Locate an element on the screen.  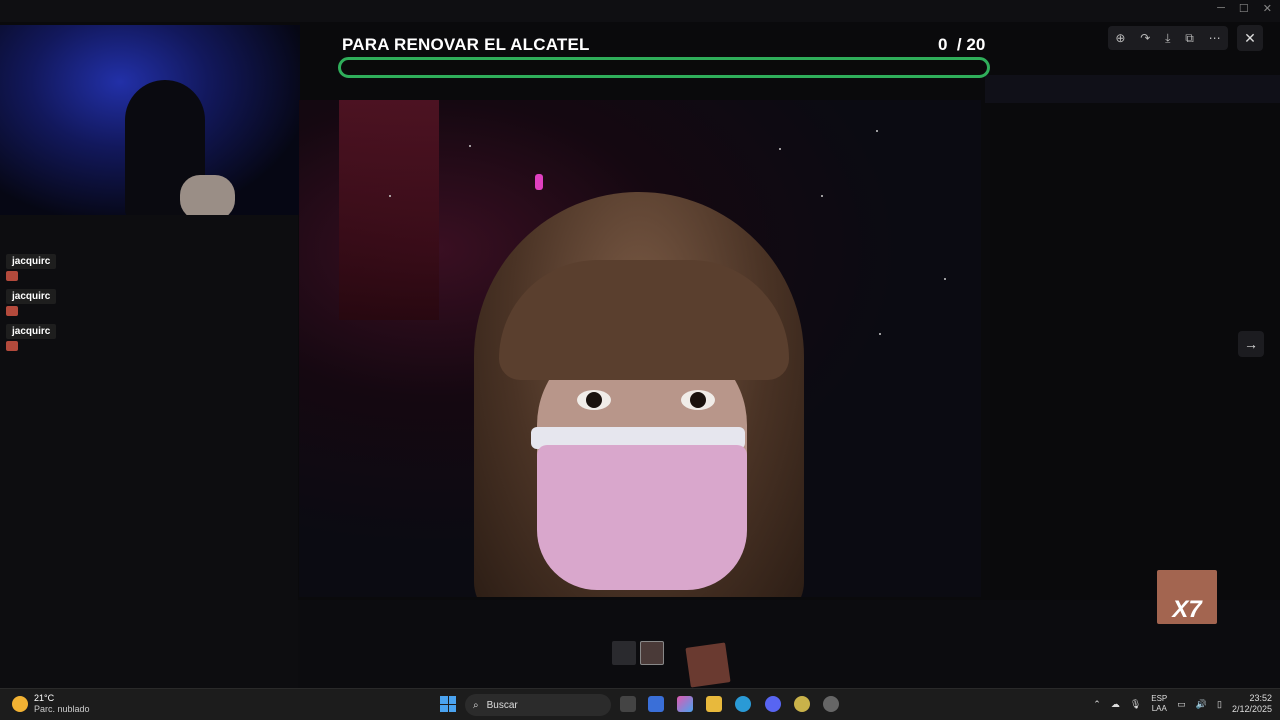
webcam-feed is located at coordinates (150, 120).